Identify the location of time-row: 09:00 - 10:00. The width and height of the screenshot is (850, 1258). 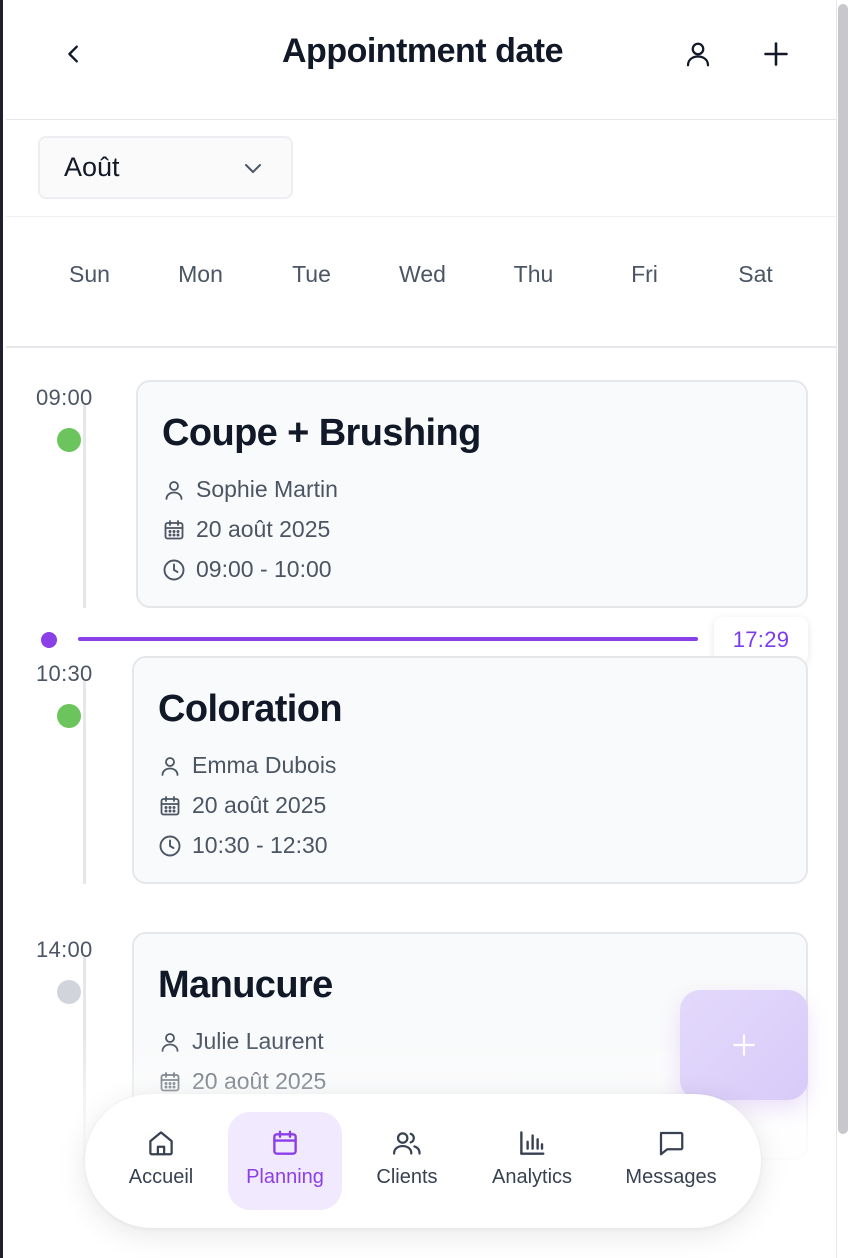
(247, 569).